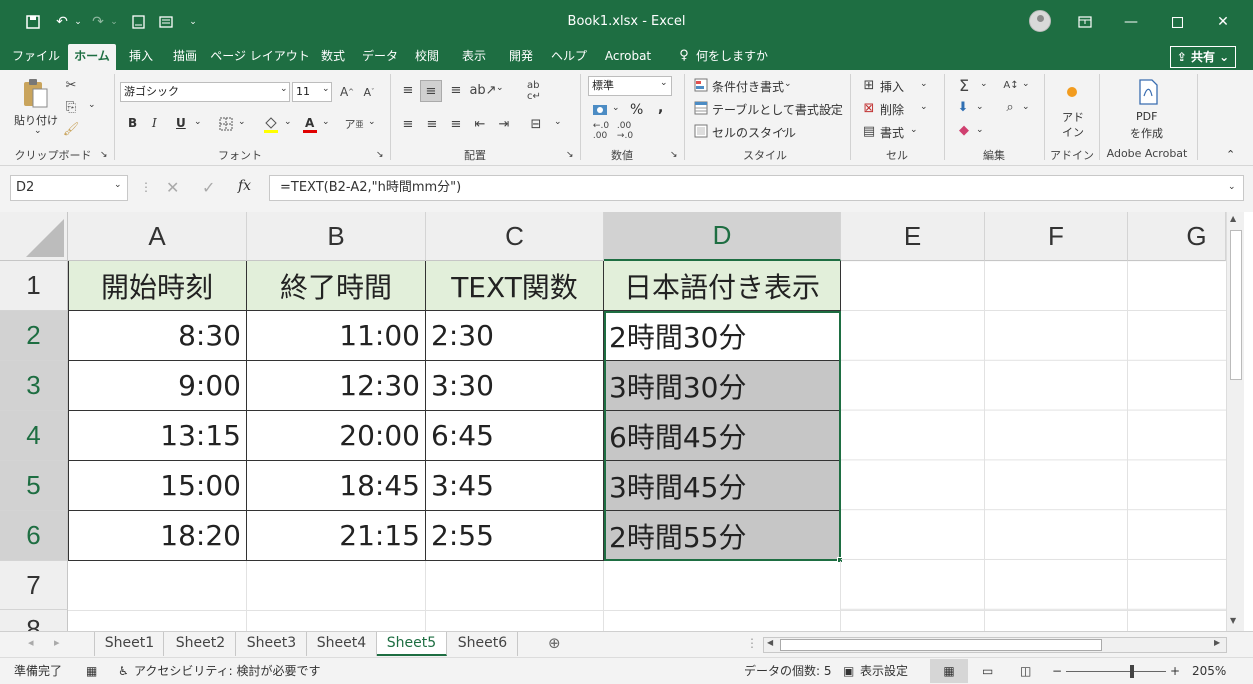 The width and height of the screenshot is (1253, 684). I want to click on tab-formulas: 数式, so click(333, 57).